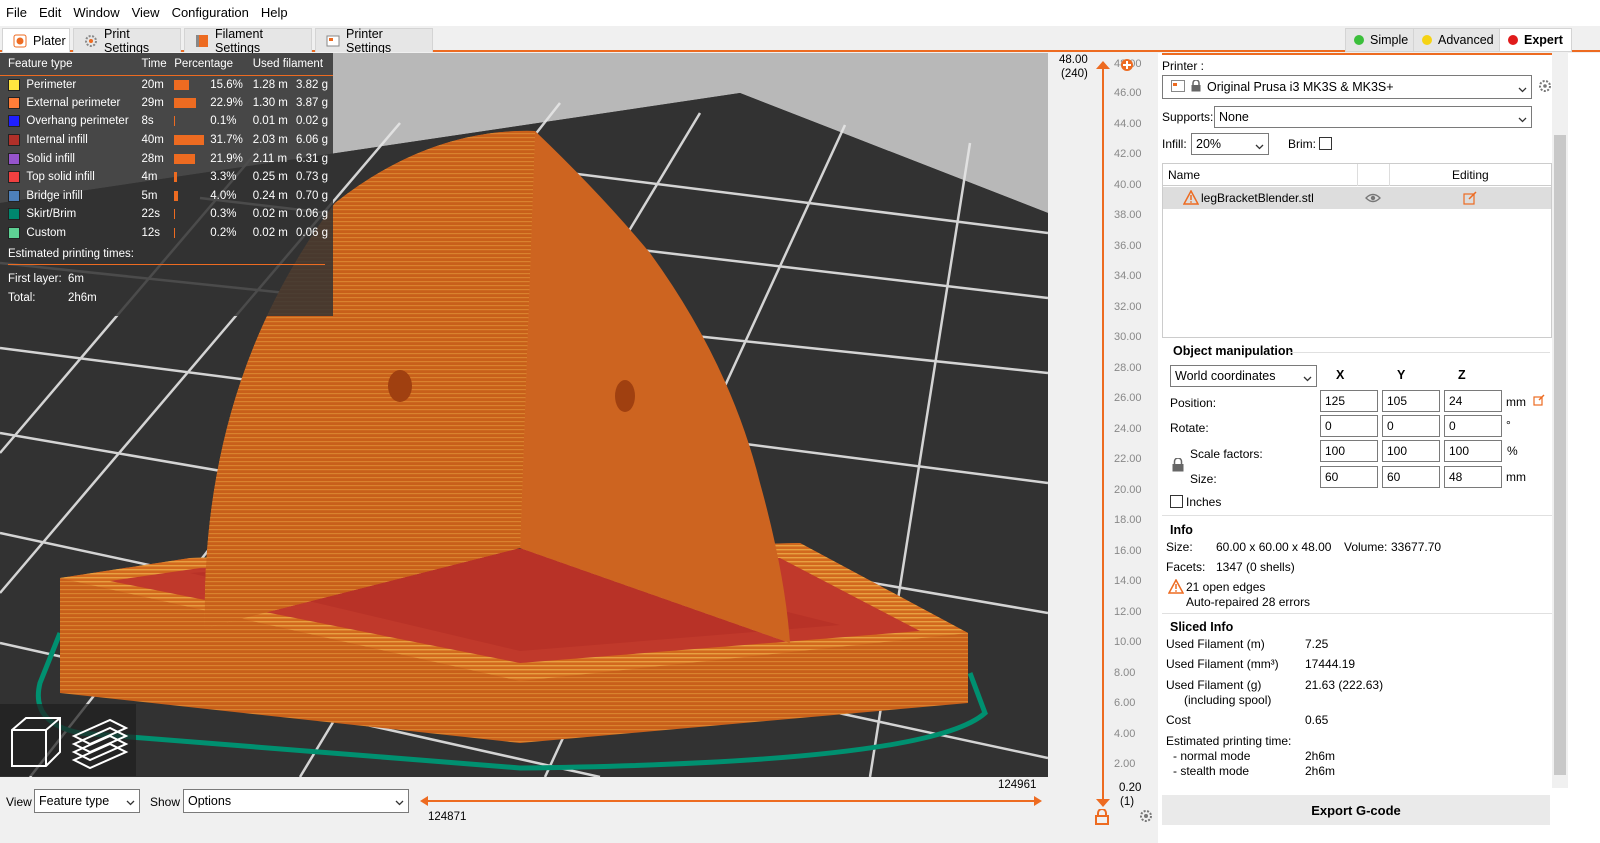 This screenshot has width=1600, height=843. Describe the element at coordinates (165, 802) in the screenshot. I see `show-label: Show` at that location.